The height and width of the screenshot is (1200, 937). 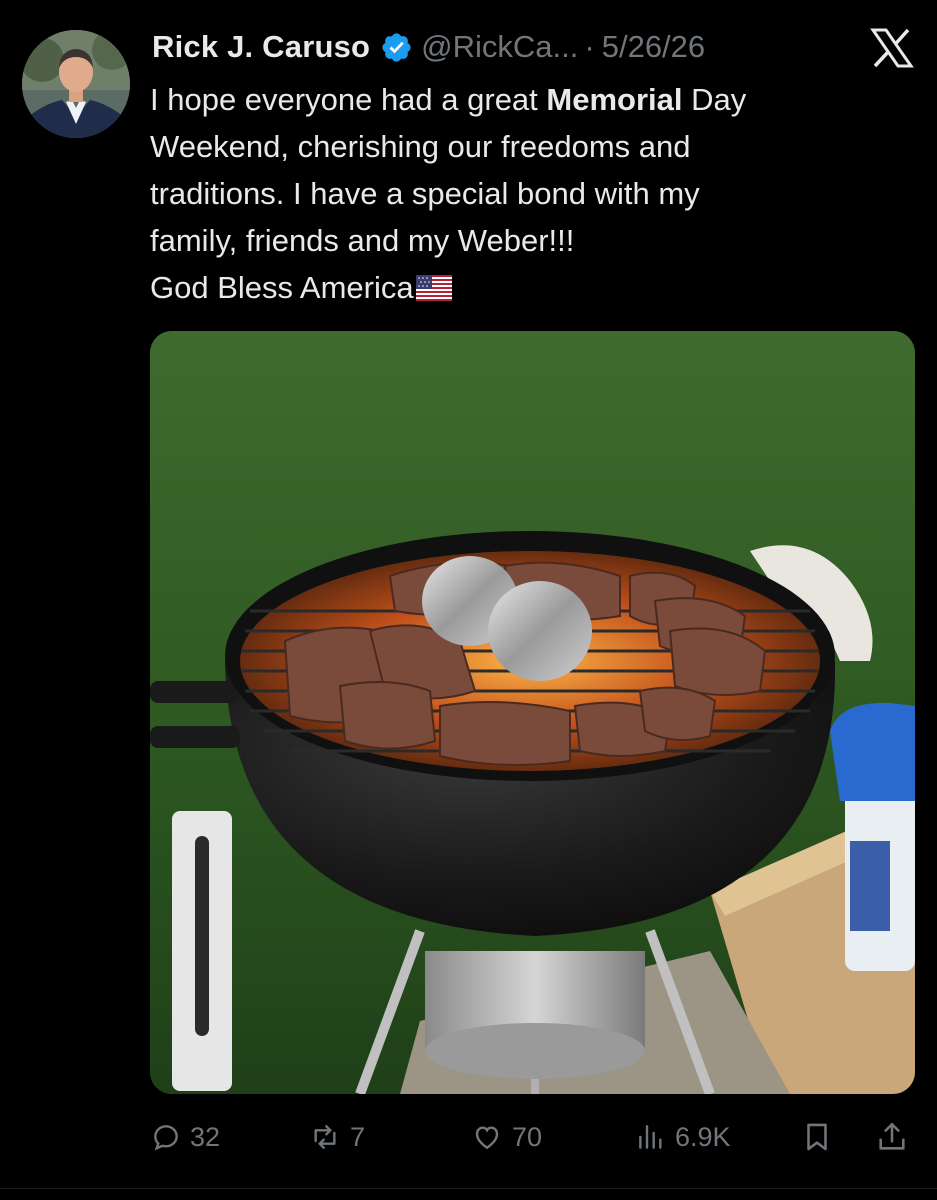 What do you see at coordinates (714, 99) in the screenshot?
I see `text-segment: Day` at bounding box center [714, 99].